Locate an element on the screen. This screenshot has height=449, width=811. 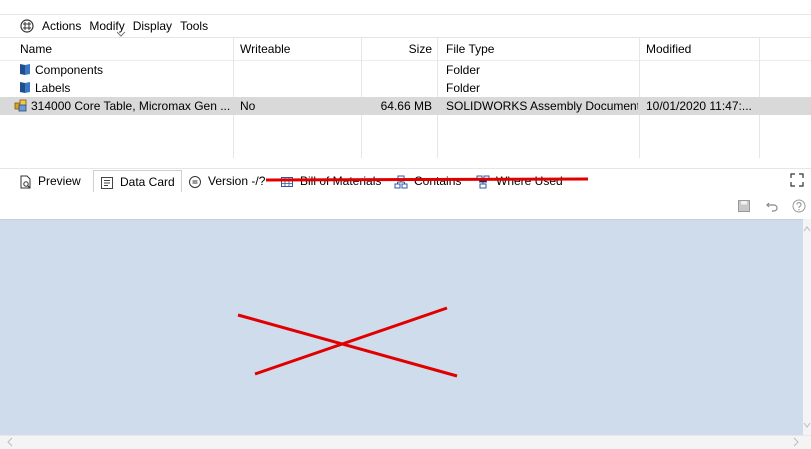
column-header-writeable: Writeable is located at coordinates (295, 49).